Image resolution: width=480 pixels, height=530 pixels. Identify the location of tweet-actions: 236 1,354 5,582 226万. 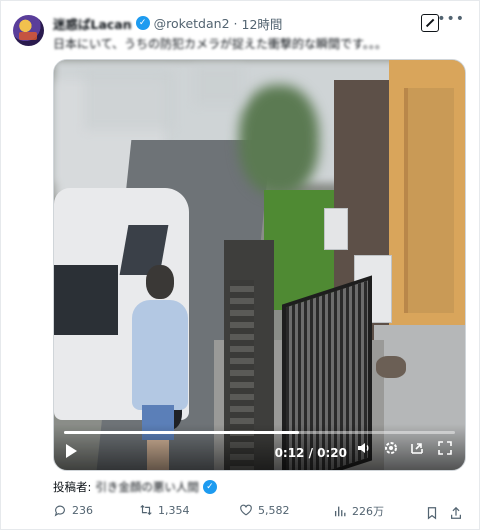
(261, 513).